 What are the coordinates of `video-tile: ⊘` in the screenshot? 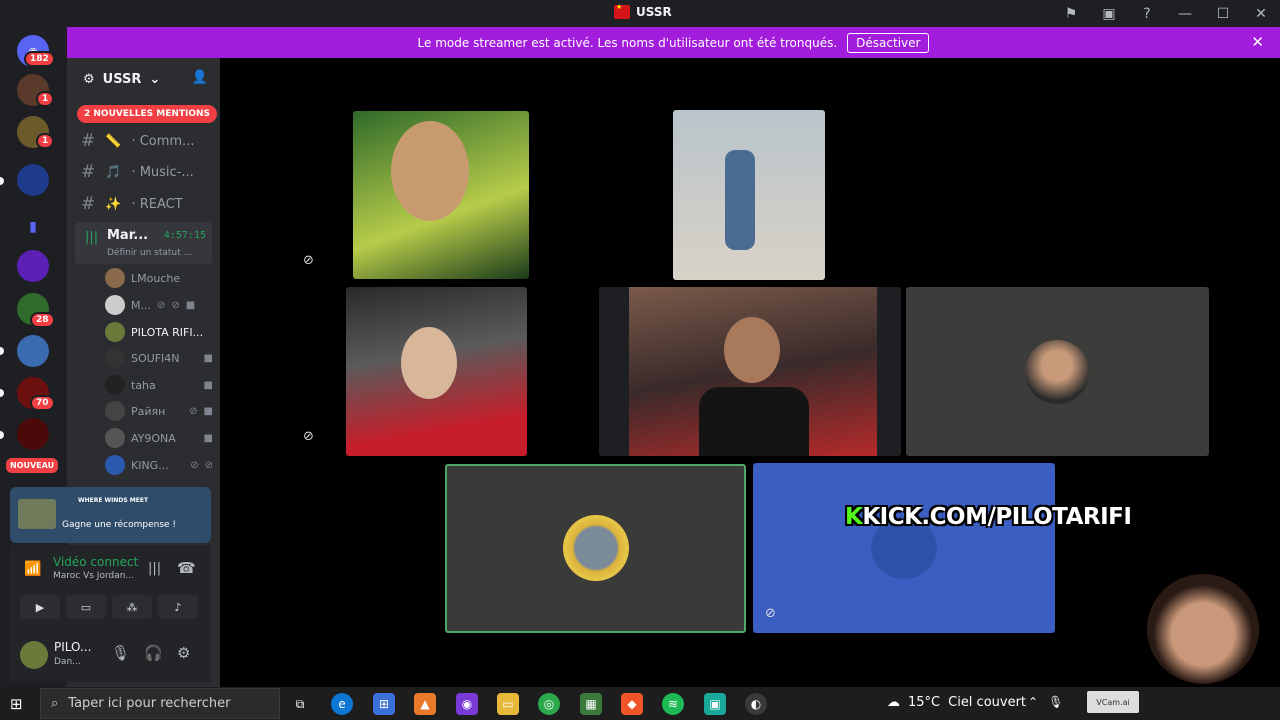 It's located at (904, 548).